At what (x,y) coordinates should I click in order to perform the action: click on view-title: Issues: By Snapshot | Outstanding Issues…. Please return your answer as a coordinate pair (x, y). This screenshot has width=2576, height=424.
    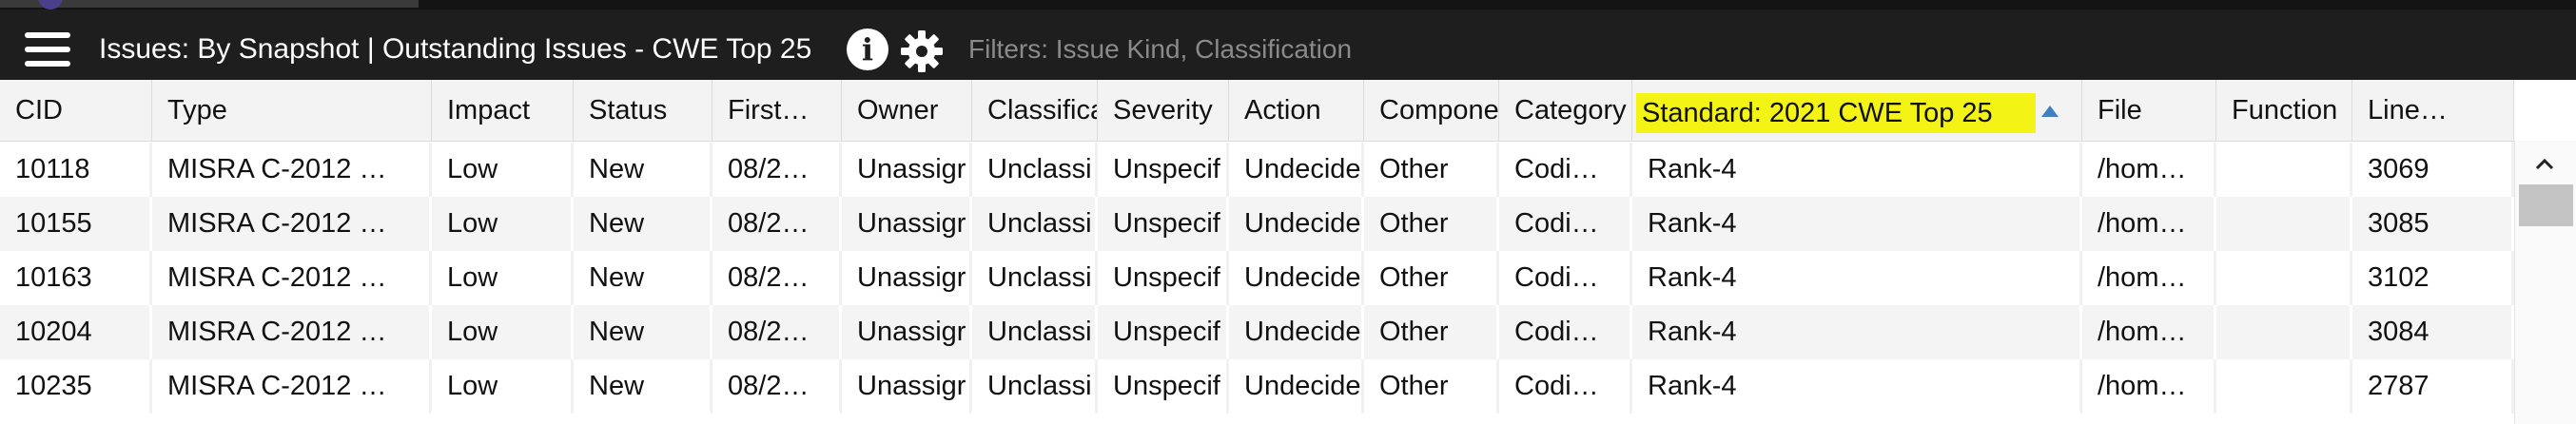
    Looking at the image, I should click on (455, 49).